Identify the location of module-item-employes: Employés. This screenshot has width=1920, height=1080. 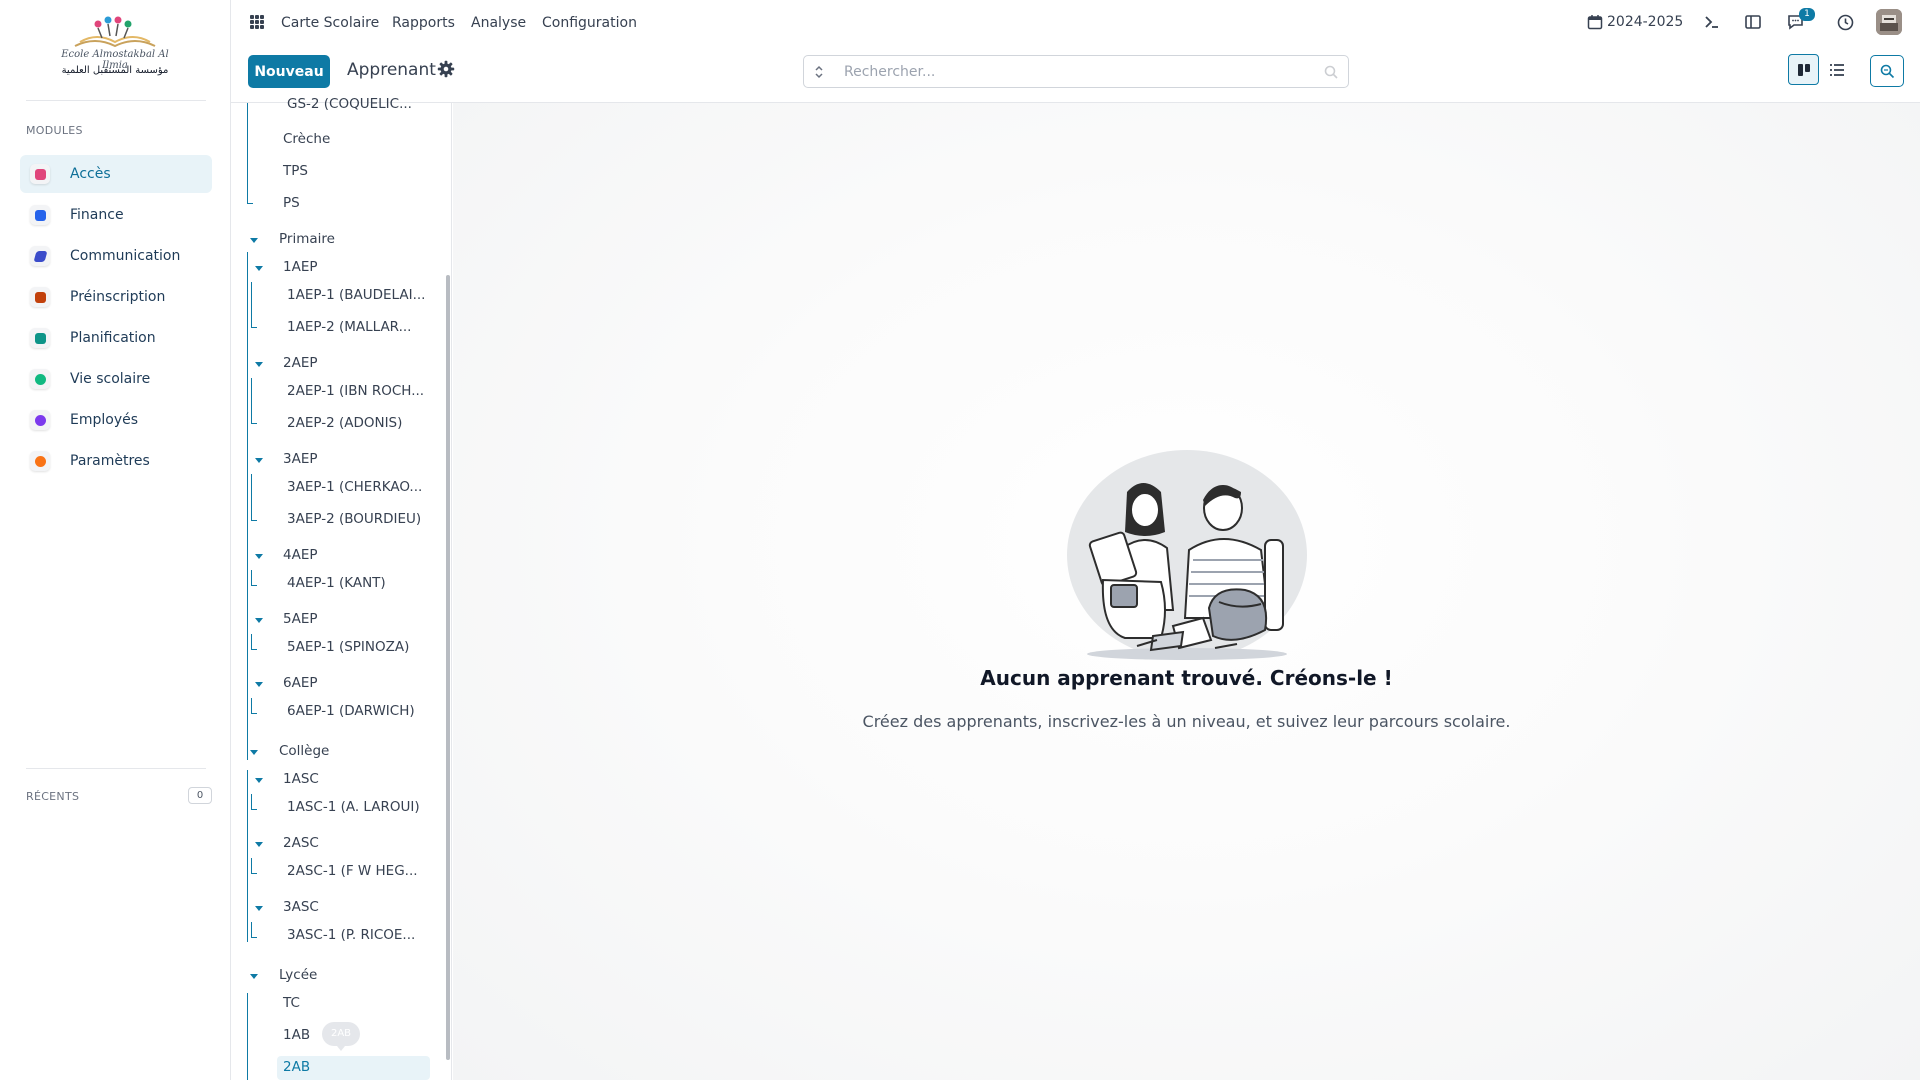
(116, 420).